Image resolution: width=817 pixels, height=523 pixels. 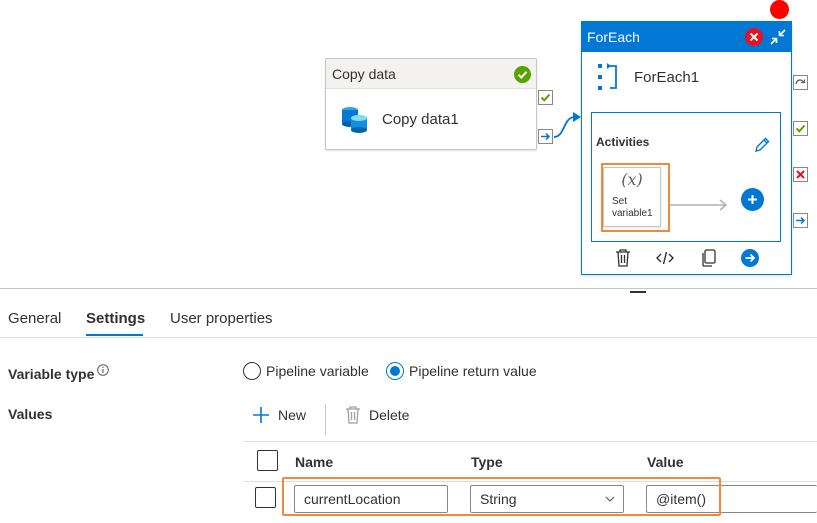 I want to click on foreach-on-success-handle, so click(x=800, y=128).